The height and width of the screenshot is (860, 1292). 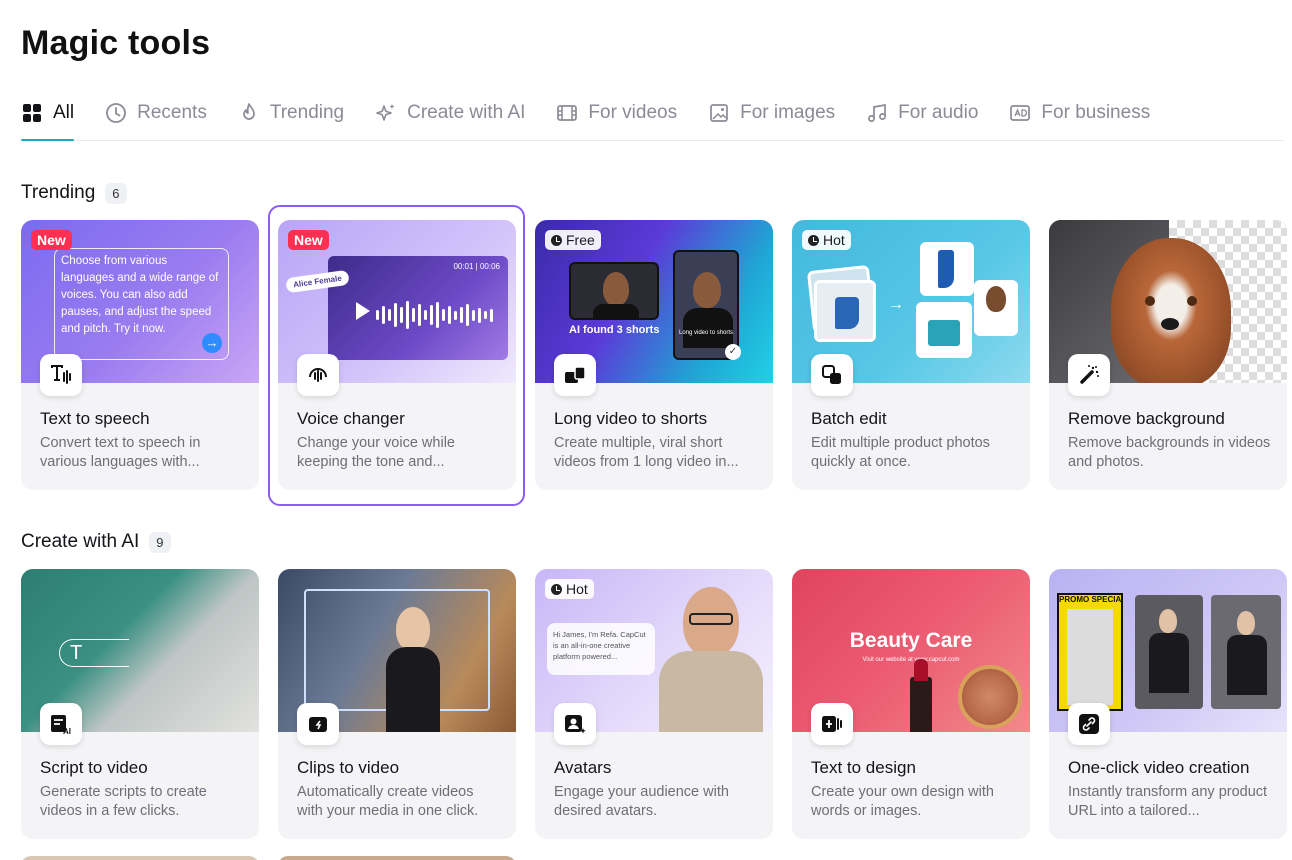 I want to click on preview-avatar-person, so click(x=710, y=659).